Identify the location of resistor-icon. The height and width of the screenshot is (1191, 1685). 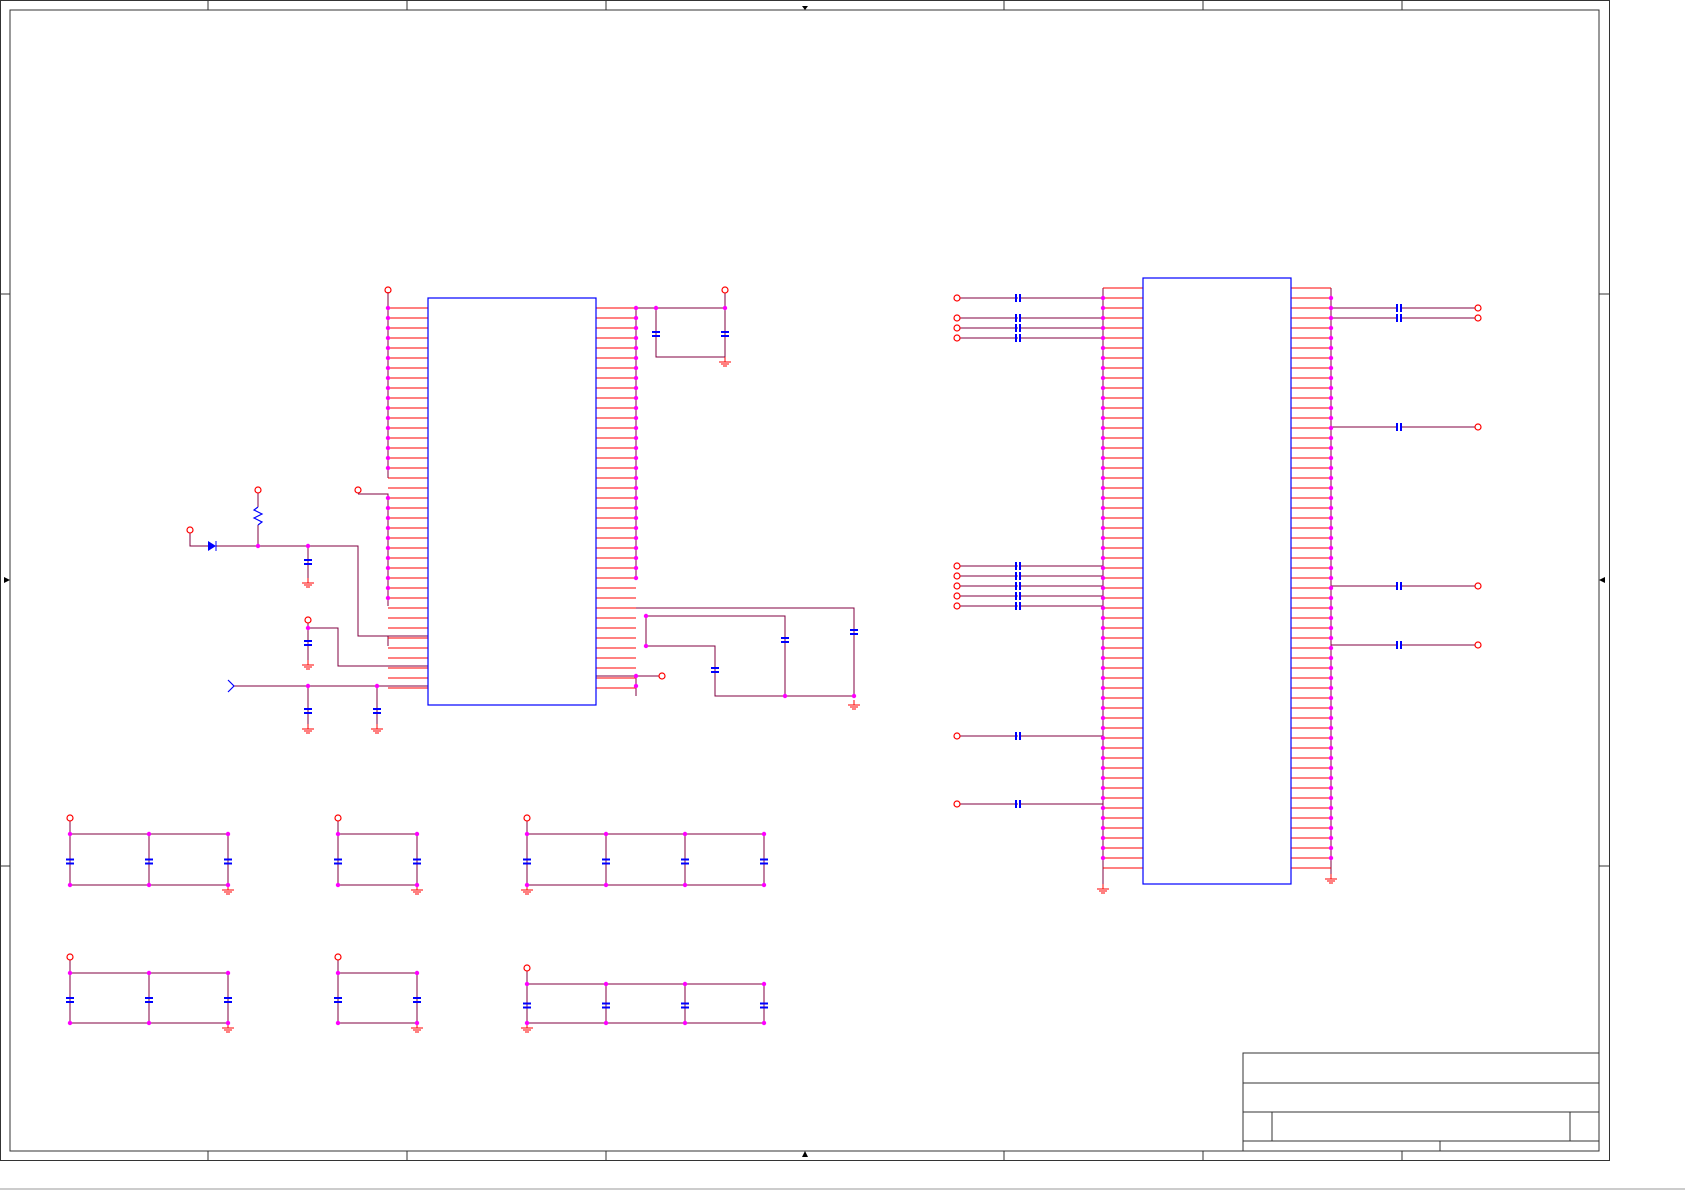
(258, 516).